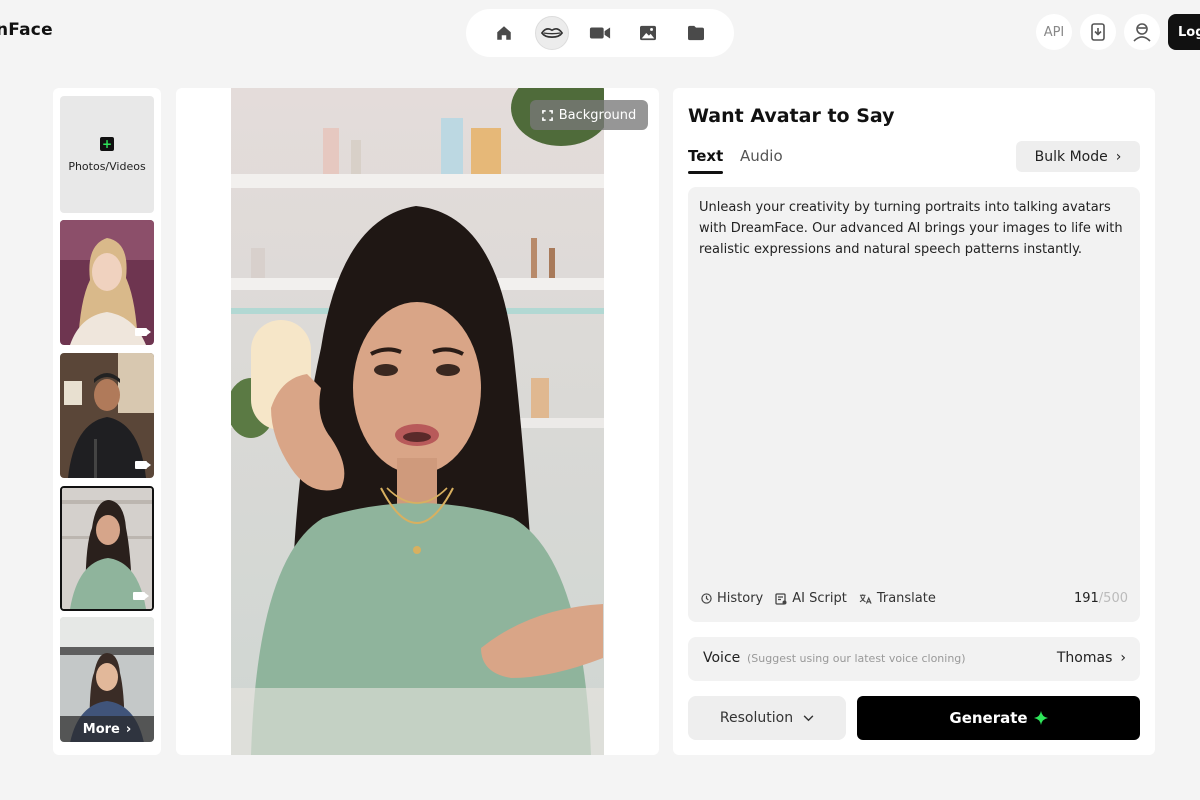 Image resolution: width=1200 pixels, height=800 pixels. What do you see at coordinates (107, 166) in the screenshot?
I see `upload-label: Photos/Videos` at bounding box center [107, 166].